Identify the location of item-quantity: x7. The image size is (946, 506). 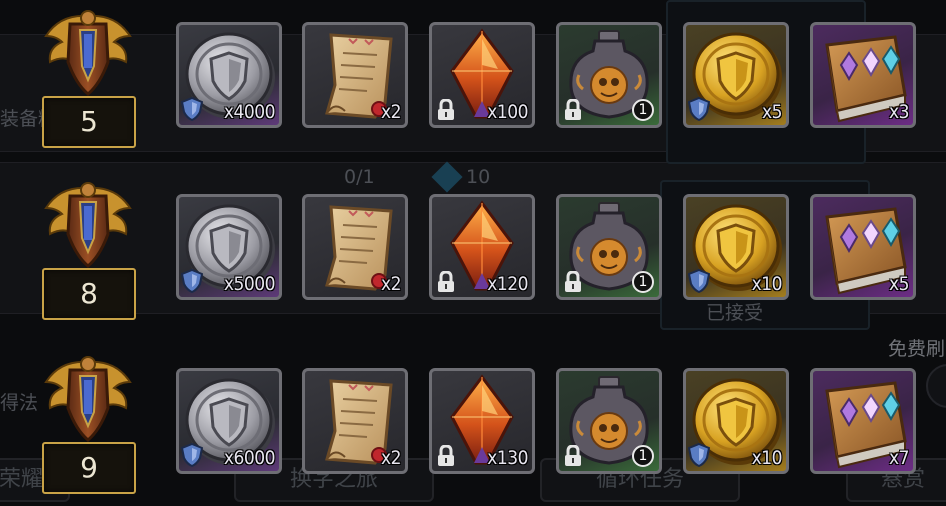
(899, 458).